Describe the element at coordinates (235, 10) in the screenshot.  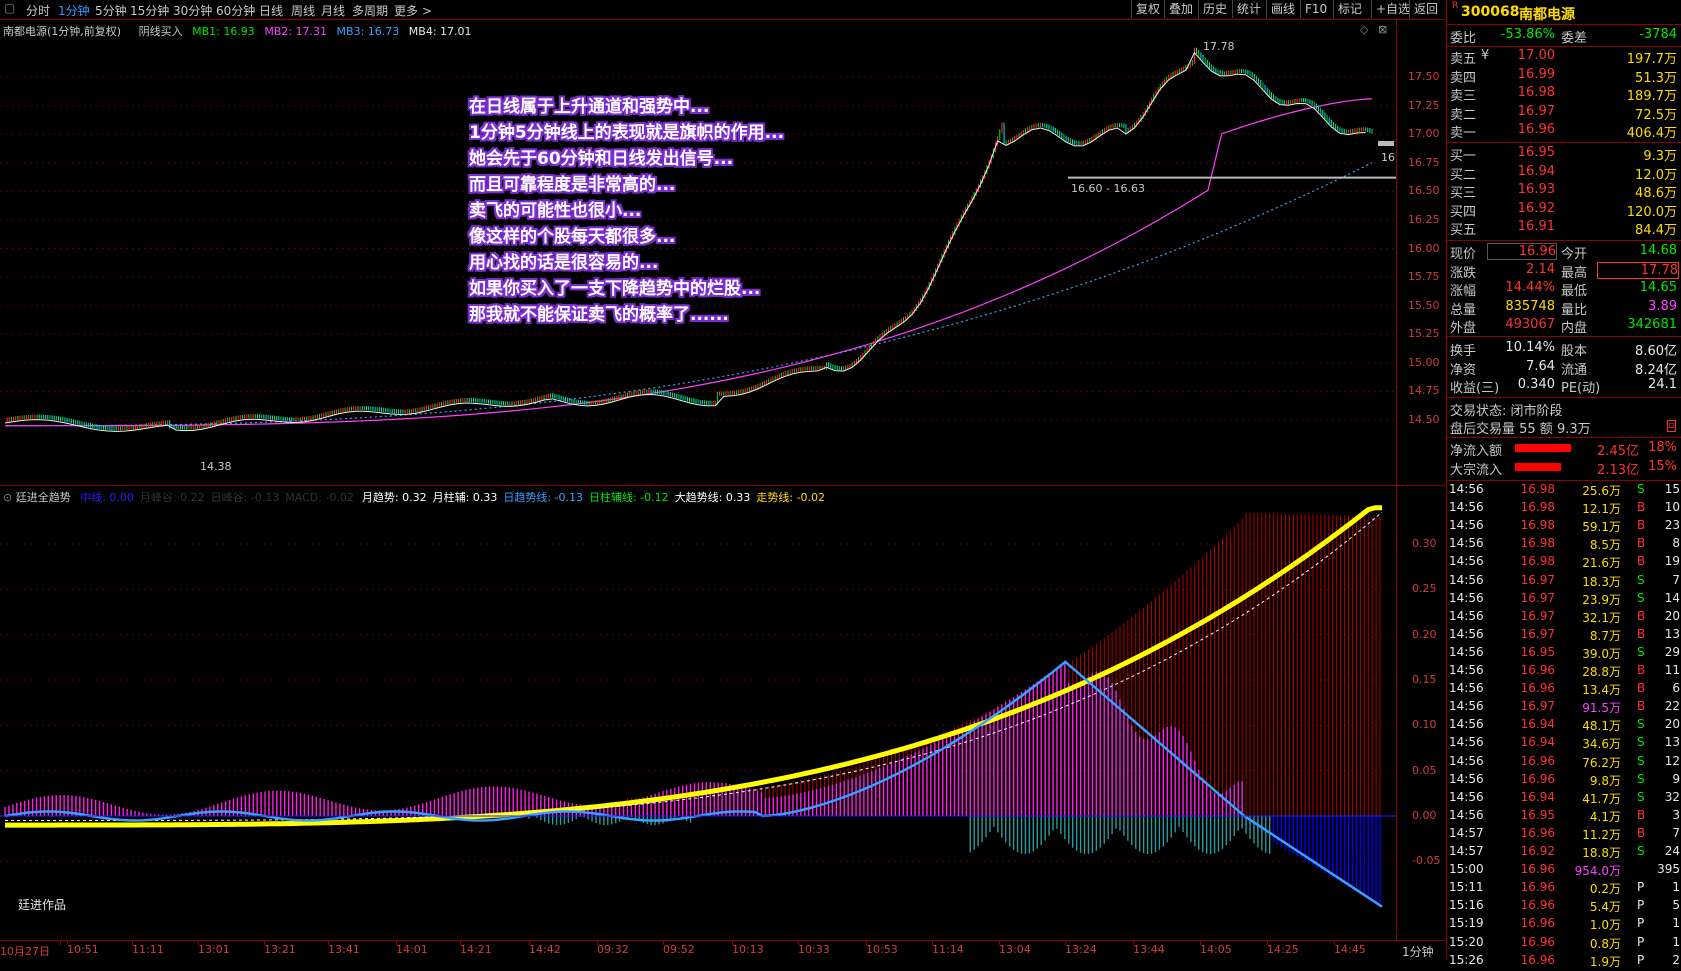
I see `period-tab-5: 60分钟` at that location.